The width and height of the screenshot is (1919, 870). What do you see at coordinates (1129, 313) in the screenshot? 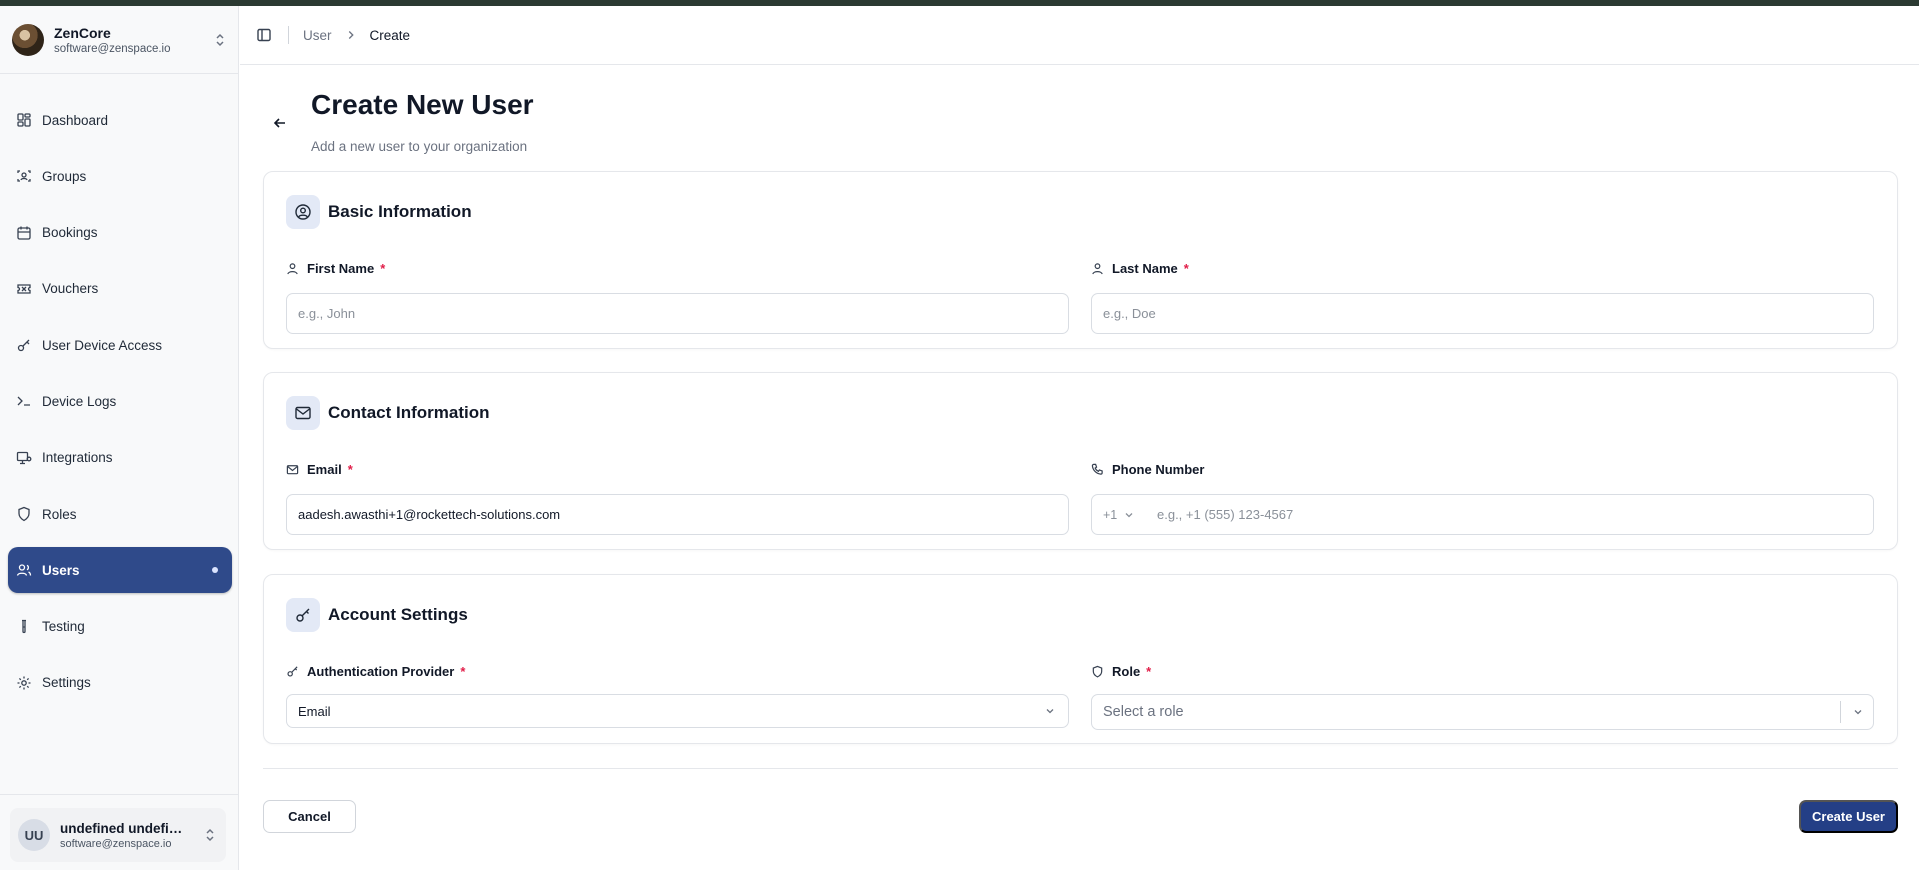
I see `input-placeholder: e.g., Doe` at bounding box center [1129, 313].